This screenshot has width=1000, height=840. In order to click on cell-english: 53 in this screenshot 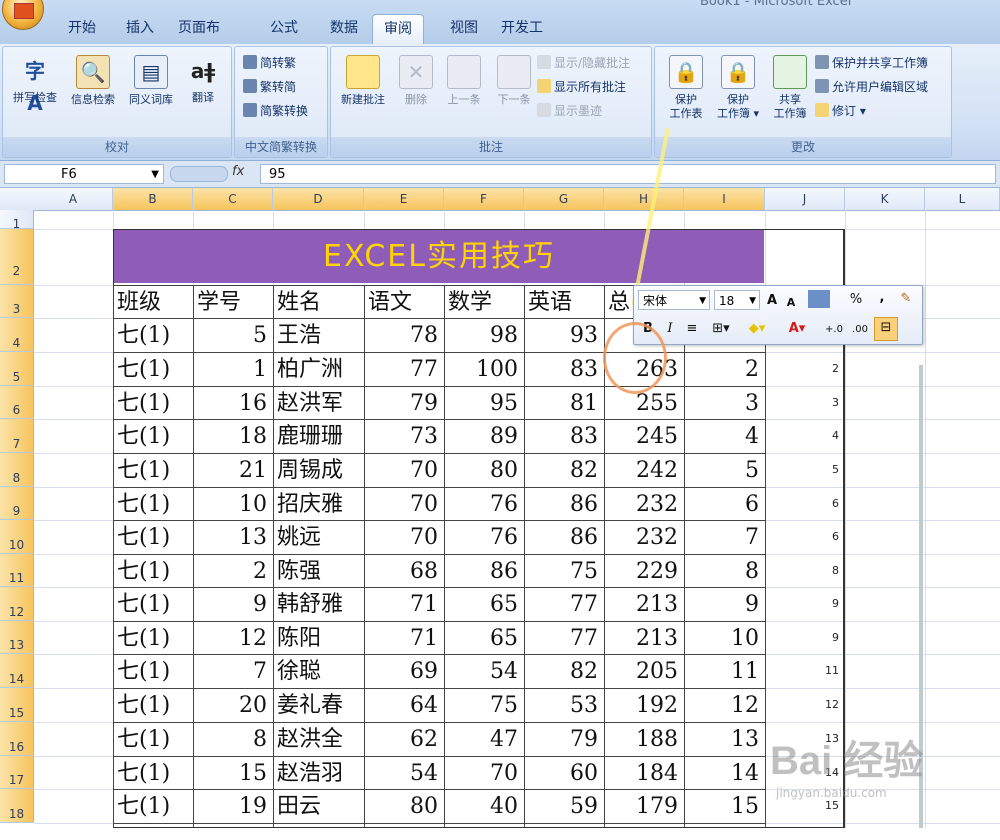, I will do `click(563, 706)`.